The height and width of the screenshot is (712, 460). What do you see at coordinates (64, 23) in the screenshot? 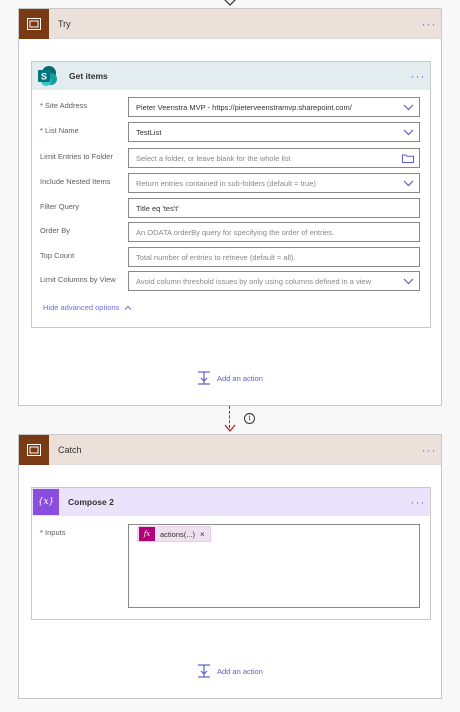
I see `try-scope-title: Try` at bounding box center [64, 23].